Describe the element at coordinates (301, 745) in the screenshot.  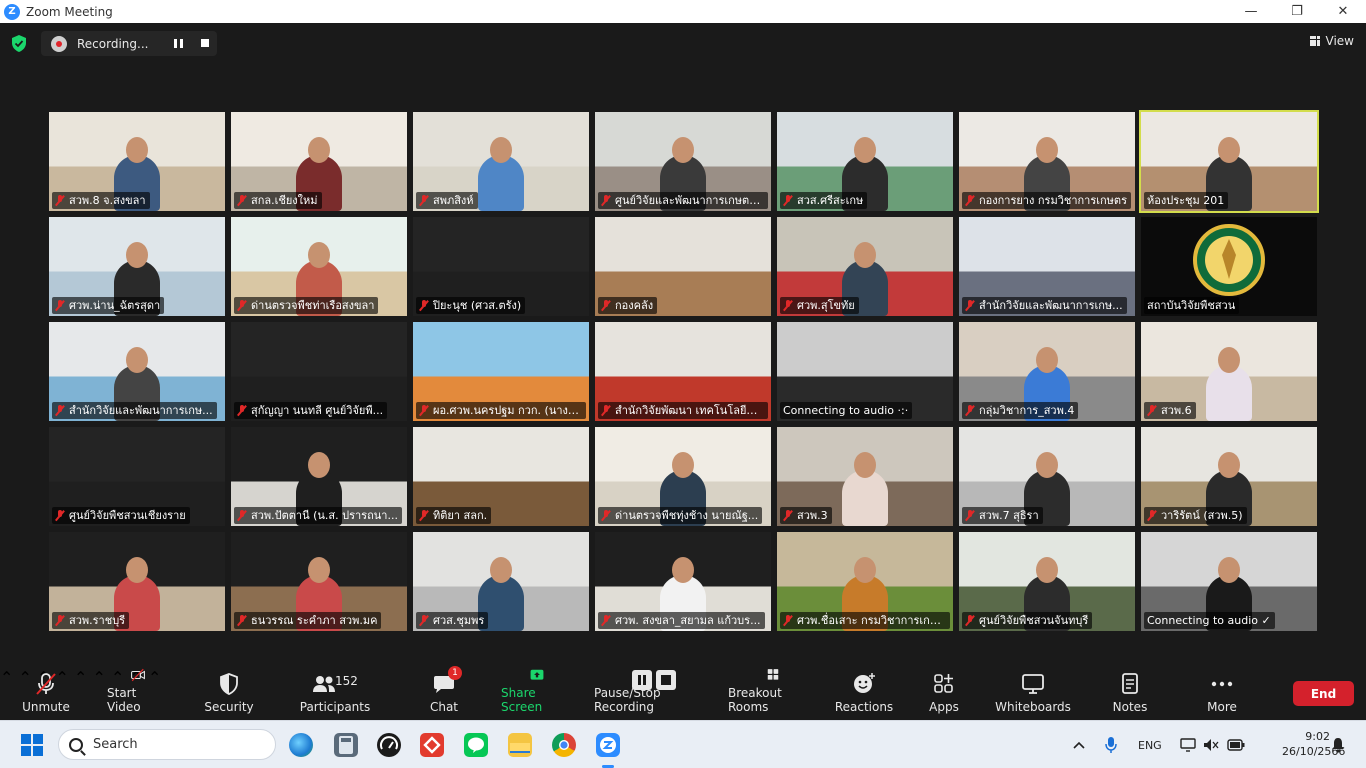
I see `weather-widget-icon` at that location.